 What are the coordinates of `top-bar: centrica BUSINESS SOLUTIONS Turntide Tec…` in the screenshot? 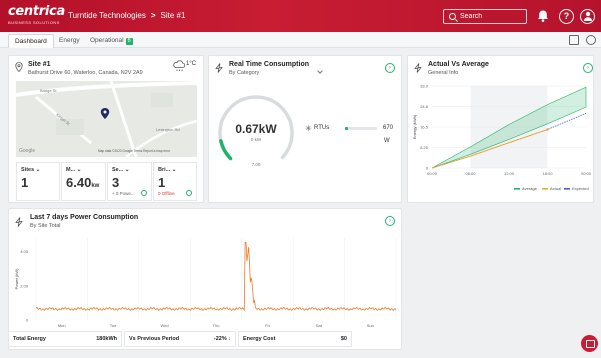 It's located at (300, 16).